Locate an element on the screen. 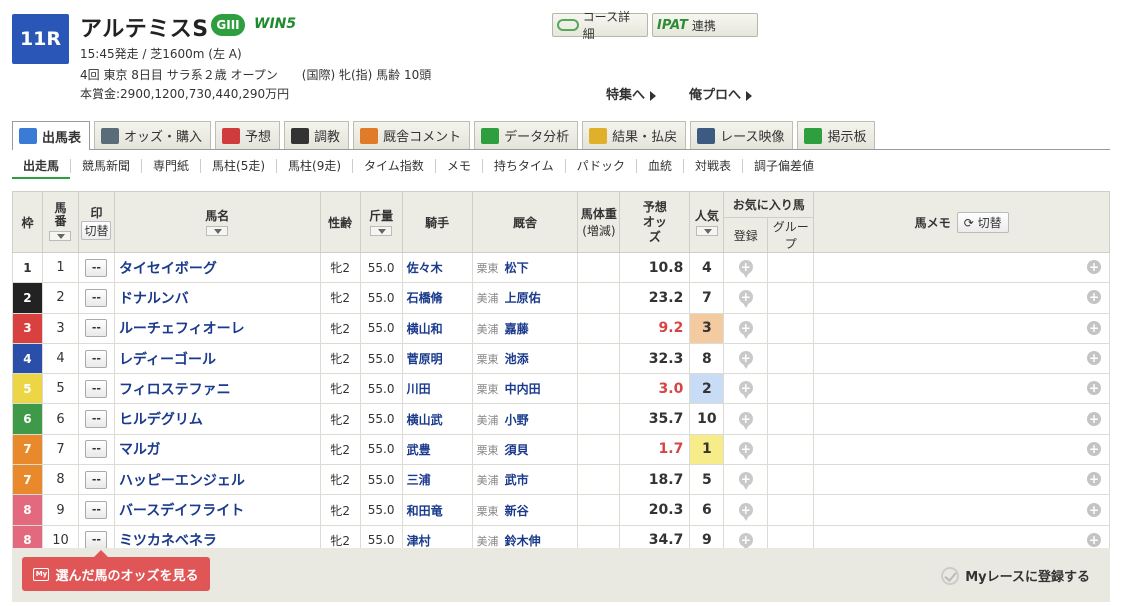 The width and height of the screenshot is (1123, 606). horse-name-link: ルーチェフィオーレ is located at coordinates (182, 329).